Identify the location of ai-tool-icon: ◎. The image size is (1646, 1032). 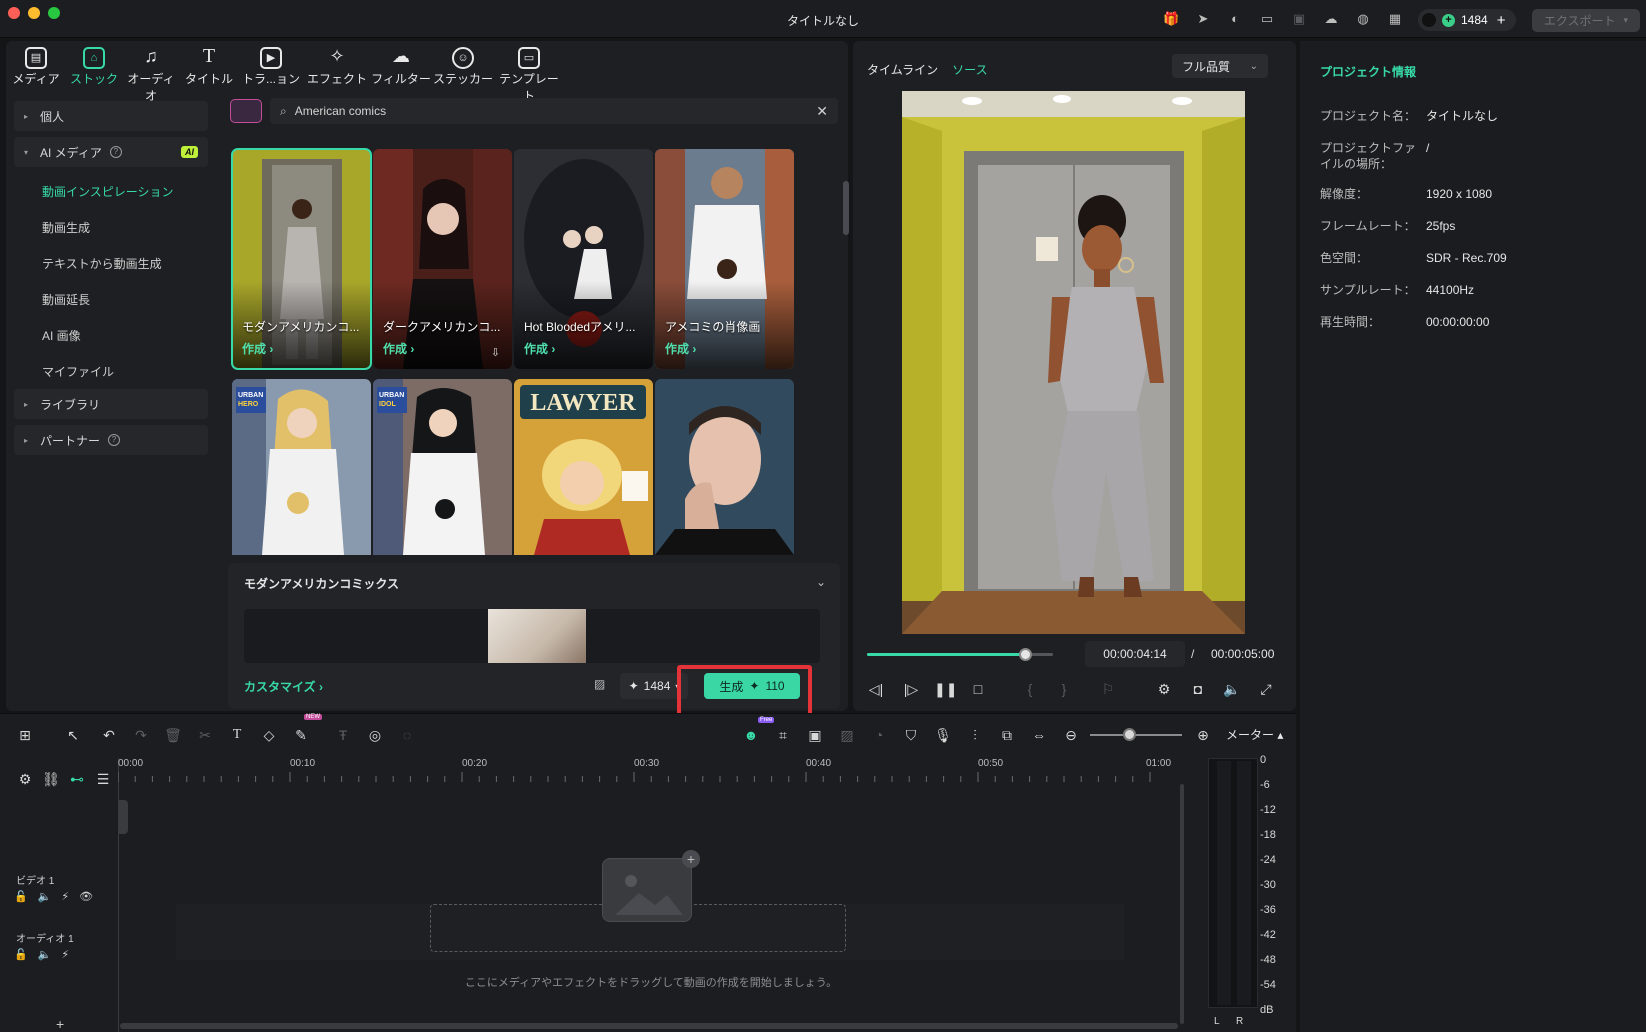
(375, 735).